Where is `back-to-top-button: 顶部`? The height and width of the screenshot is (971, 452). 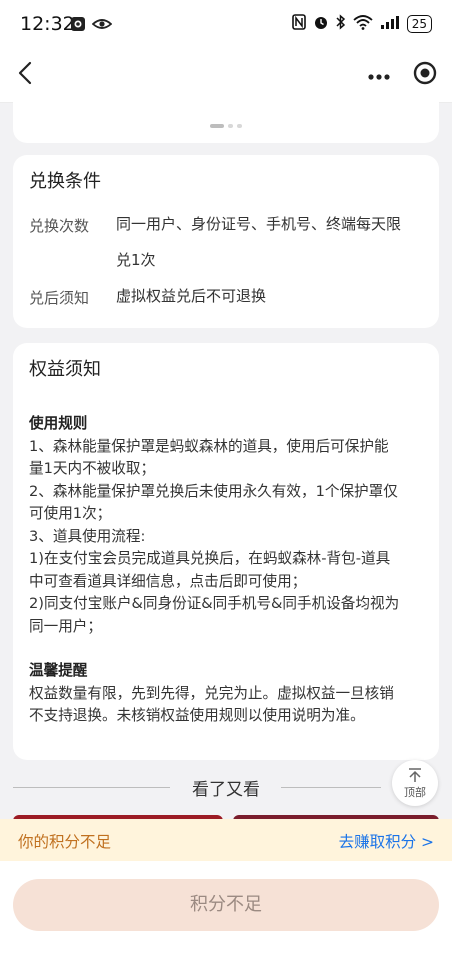
back-to-top-button: 顶部 is located at coordinates (415, 783).